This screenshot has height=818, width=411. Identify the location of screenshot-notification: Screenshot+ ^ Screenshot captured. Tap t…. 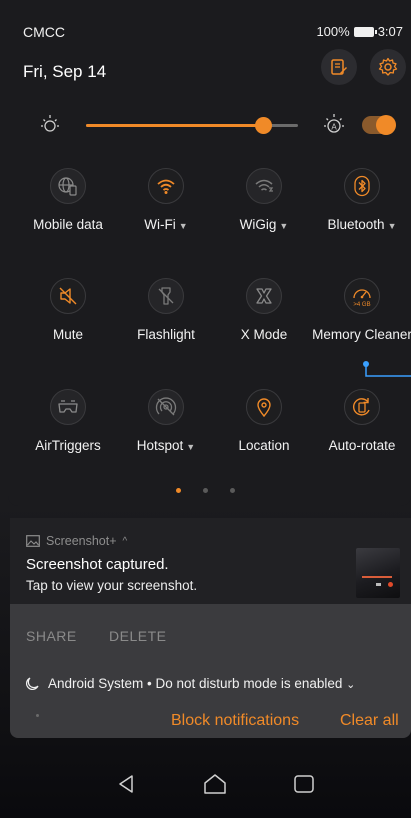
(210, 561).